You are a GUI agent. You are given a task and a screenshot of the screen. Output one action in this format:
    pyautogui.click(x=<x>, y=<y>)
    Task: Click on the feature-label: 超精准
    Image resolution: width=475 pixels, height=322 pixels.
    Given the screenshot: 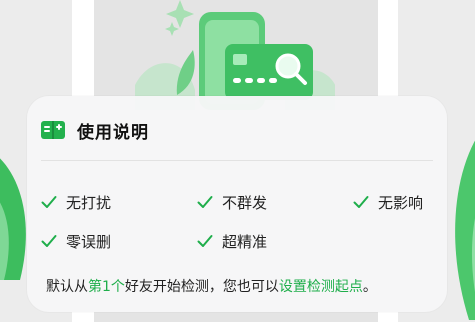 What is the action you would take?
    pyautogui.click(x=245, y=241)
    